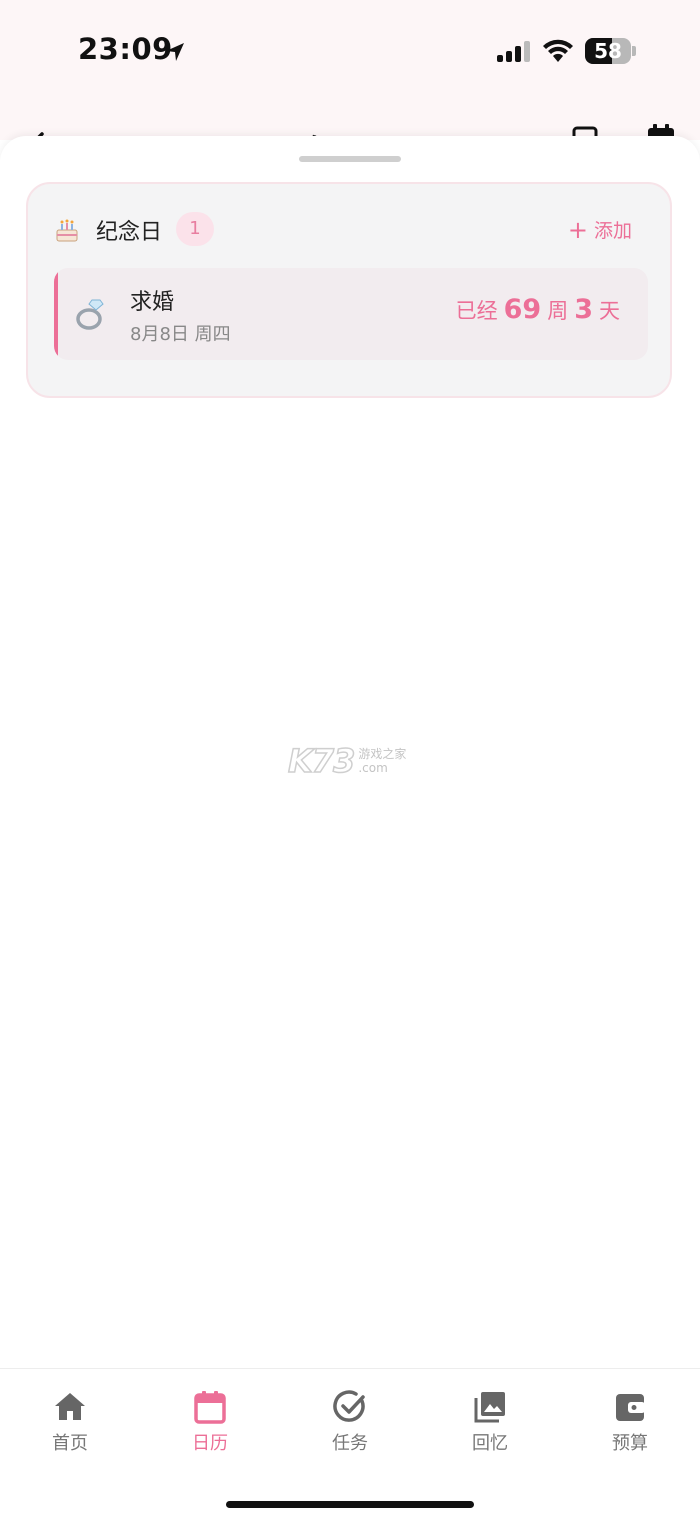 The width and height of the screenshot is (700, 1522). What do you see at coordinates (56, 314) in the screenshot?
I see `item-accent-bar` at bounding box center [56, 314].